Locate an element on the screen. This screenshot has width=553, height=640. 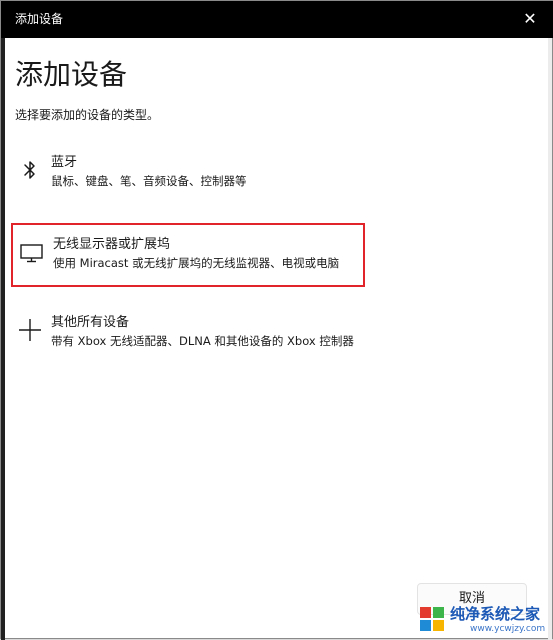
option-description: 鼠标、键盘、笔、音频设备、控制器等 is located at coordinates (149, 181).